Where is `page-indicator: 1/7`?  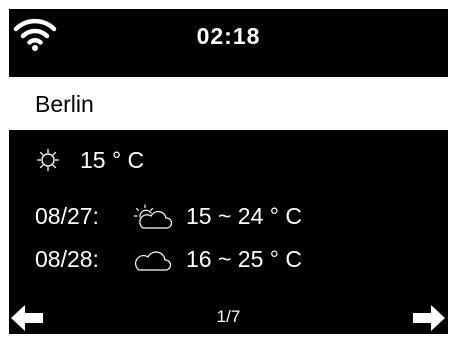 page-indicator: 1/7 is located at coordinates (228, 316).